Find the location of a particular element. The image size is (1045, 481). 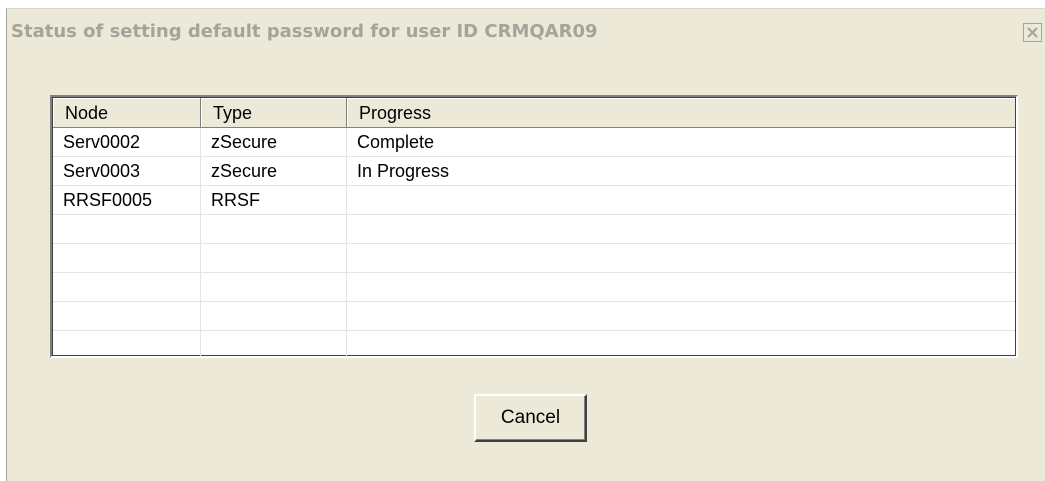

cell-progress: Complete is located at coordinates (396, 142).